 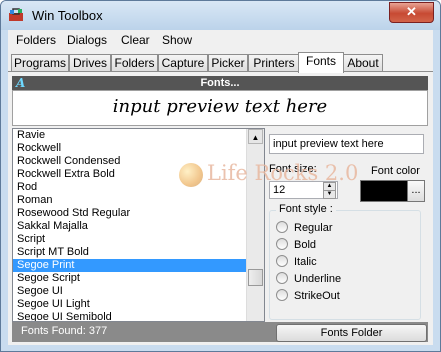 What do you see at coordinates (134, 63) in the screenshot?
I see `tab-folders: Folders` at bounding box center [134, 63].